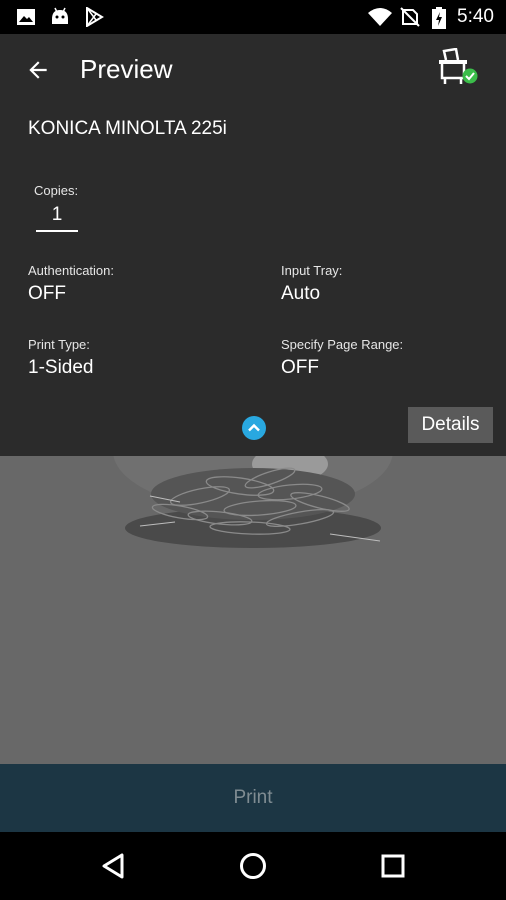 The height and width of the screenshot is (900, 506). Describe the element at coordinates (393, 866) in the screenshot. I see `recents-square-icon` at that location.